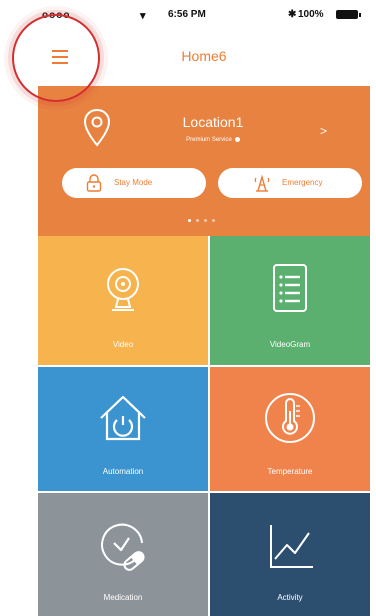 The image size is (376, 616). Describe the element at coordinates (209, 140) in the screenshot. I see `service-tier-label: Premium Service` at that location.